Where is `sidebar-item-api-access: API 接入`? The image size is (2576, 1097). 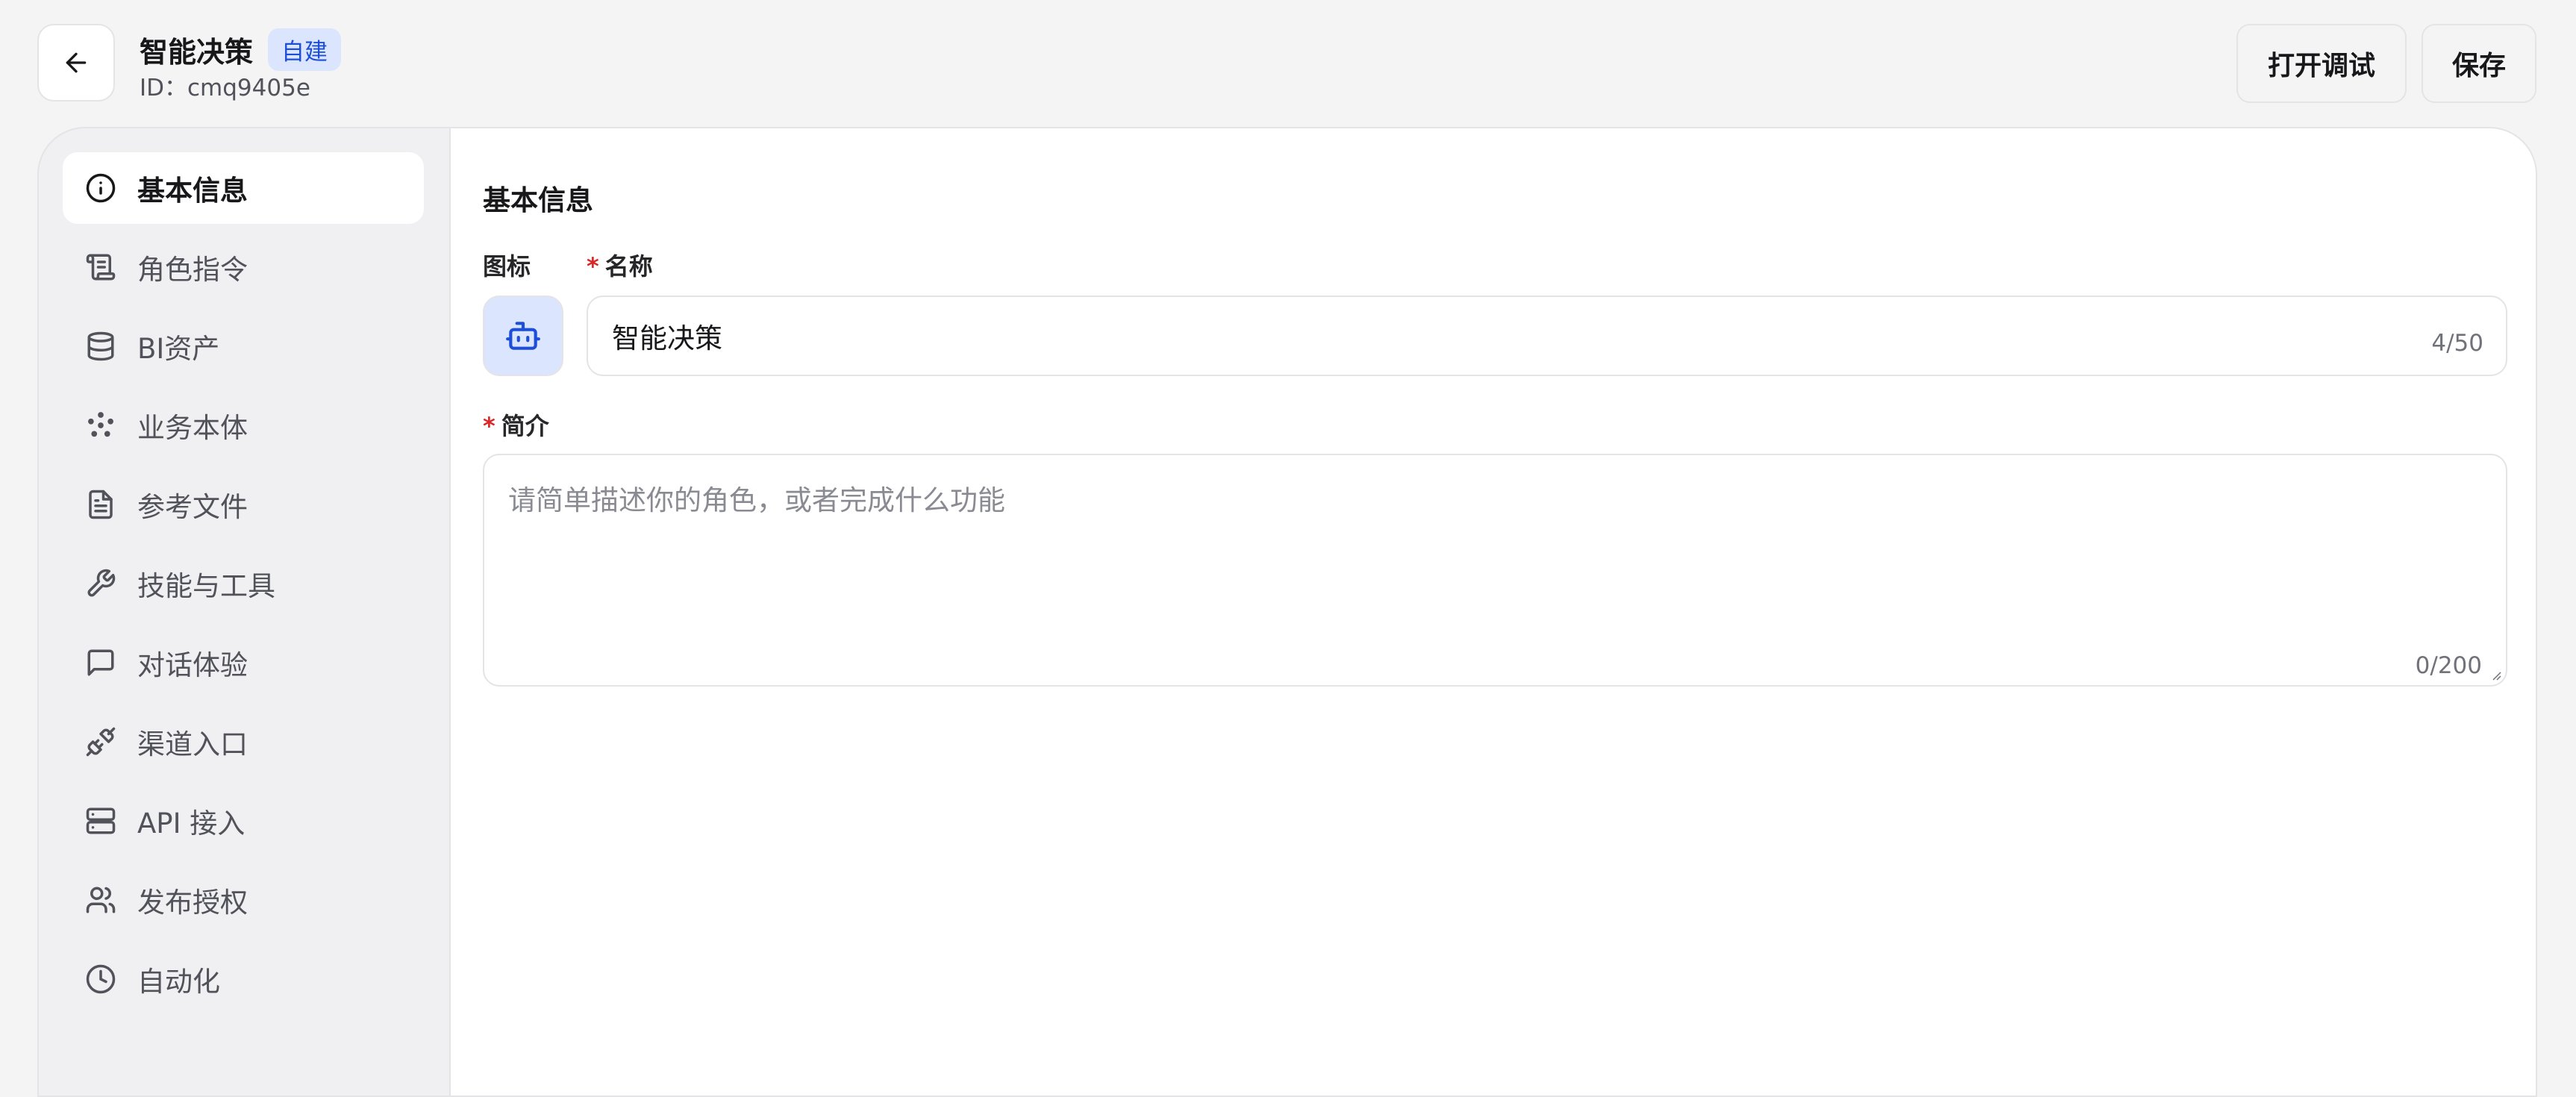
sidebar-item-api-access: API 接入 is located at coordinates (243, 821).